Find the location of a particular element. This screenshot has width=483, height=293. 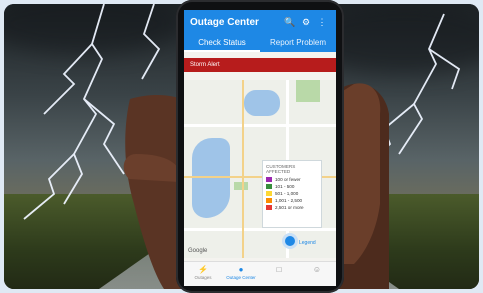

legend-row: 101 - 500 is located at coordinates (292, 186).